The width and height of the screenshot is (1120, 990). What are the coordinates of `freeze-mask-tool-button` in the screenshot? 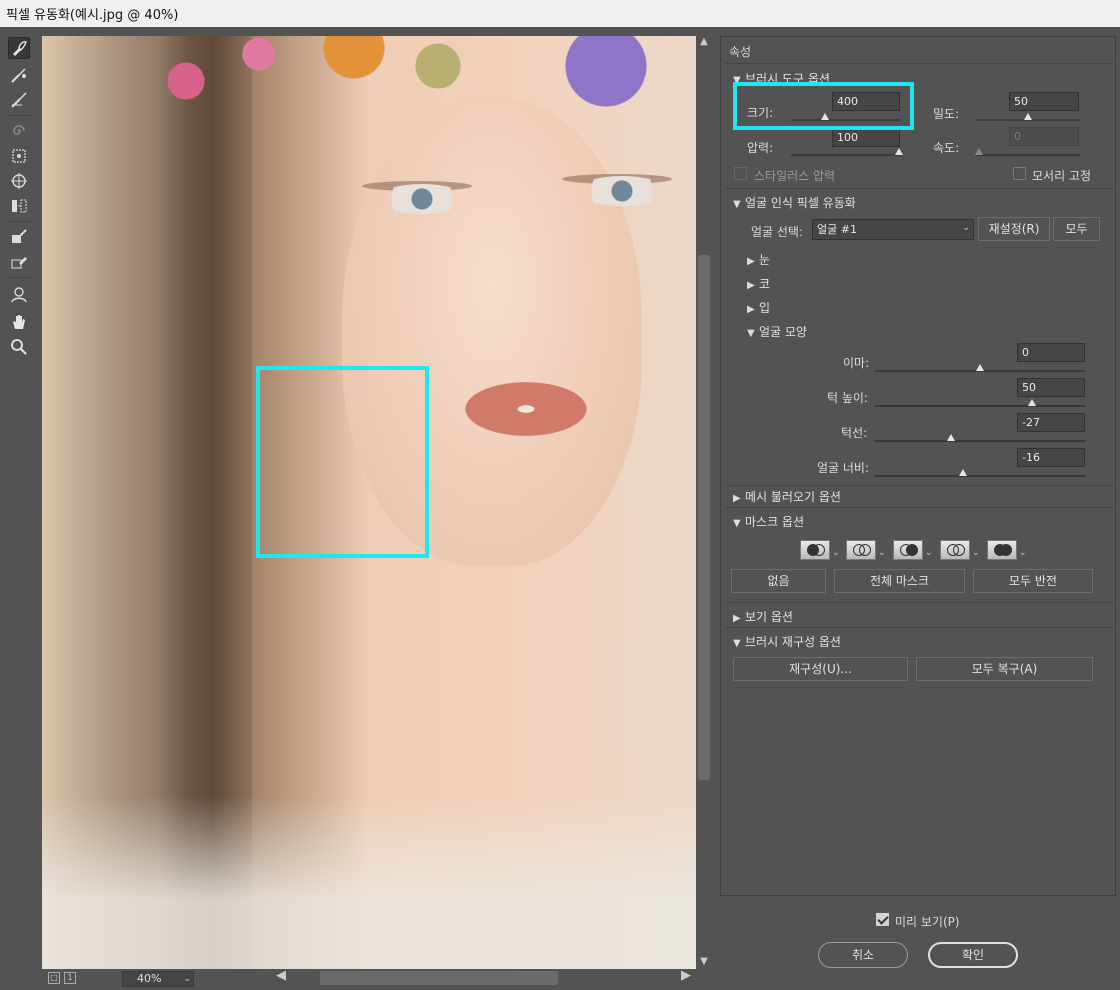 It's located at (19, 237).